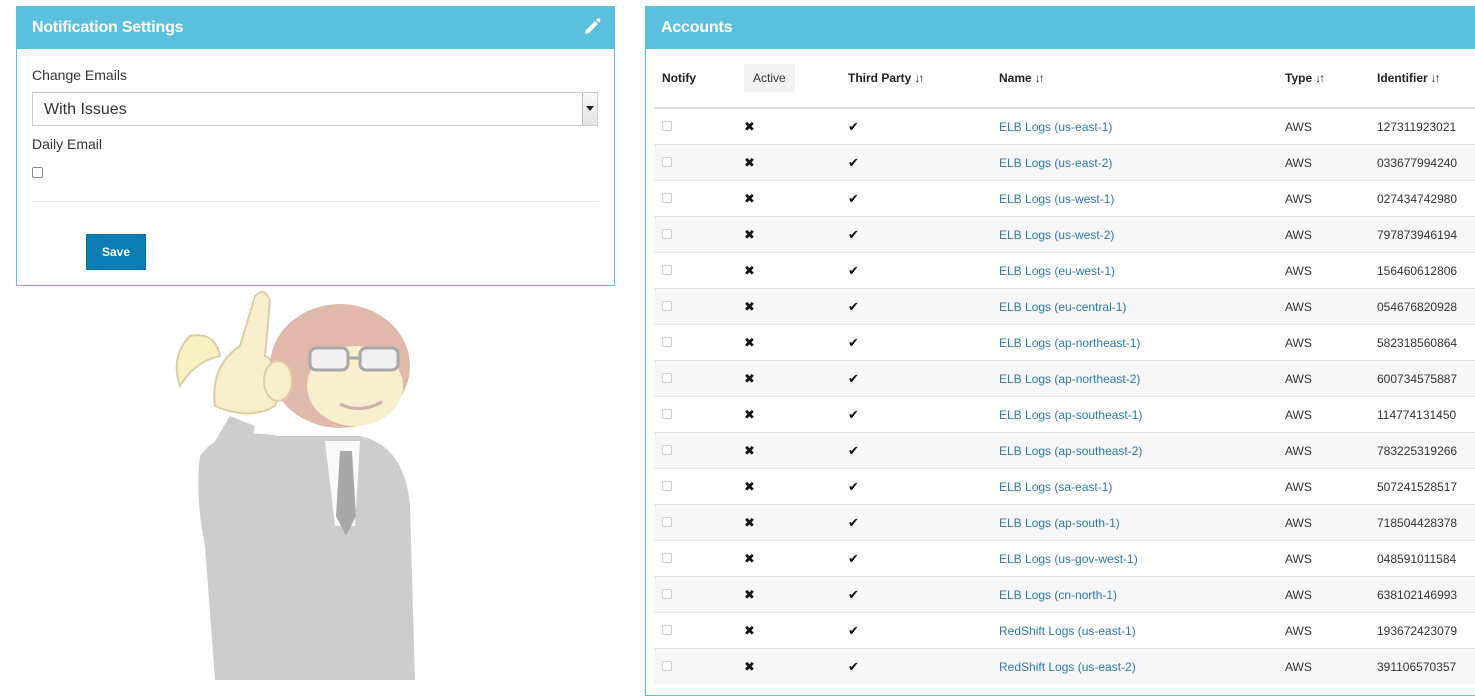 The width and height of the screenshot is (1475, 696). Describe the element at coordinates (1422, 414) in the screenshot. I see `account-identifier: 114774131450` at that location.